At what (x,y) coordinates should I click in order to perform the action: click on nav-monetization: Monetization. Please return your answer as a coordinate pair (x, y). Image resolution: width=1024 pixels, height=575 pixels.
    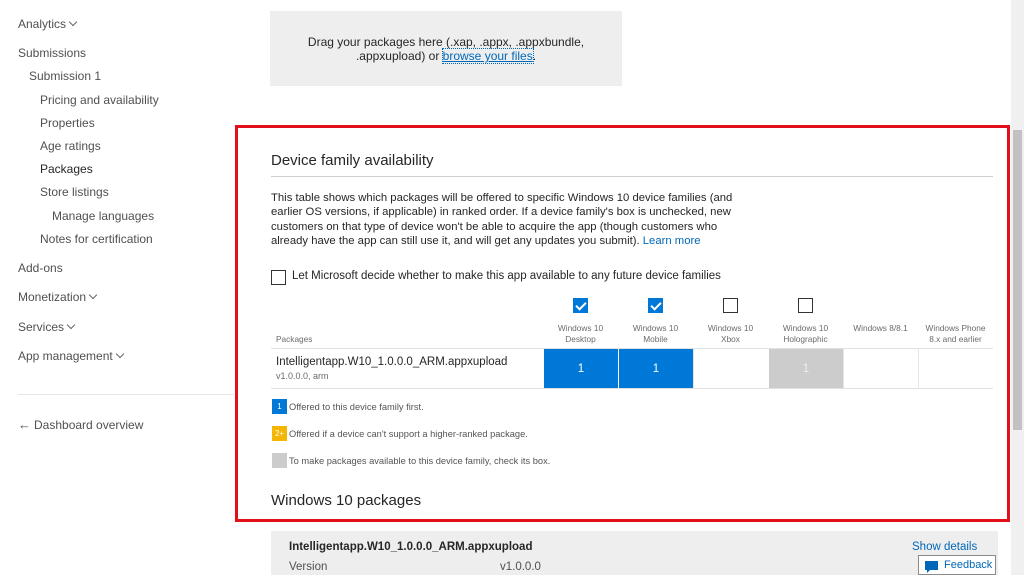
    Looking at the image, I should click on (58, 297).